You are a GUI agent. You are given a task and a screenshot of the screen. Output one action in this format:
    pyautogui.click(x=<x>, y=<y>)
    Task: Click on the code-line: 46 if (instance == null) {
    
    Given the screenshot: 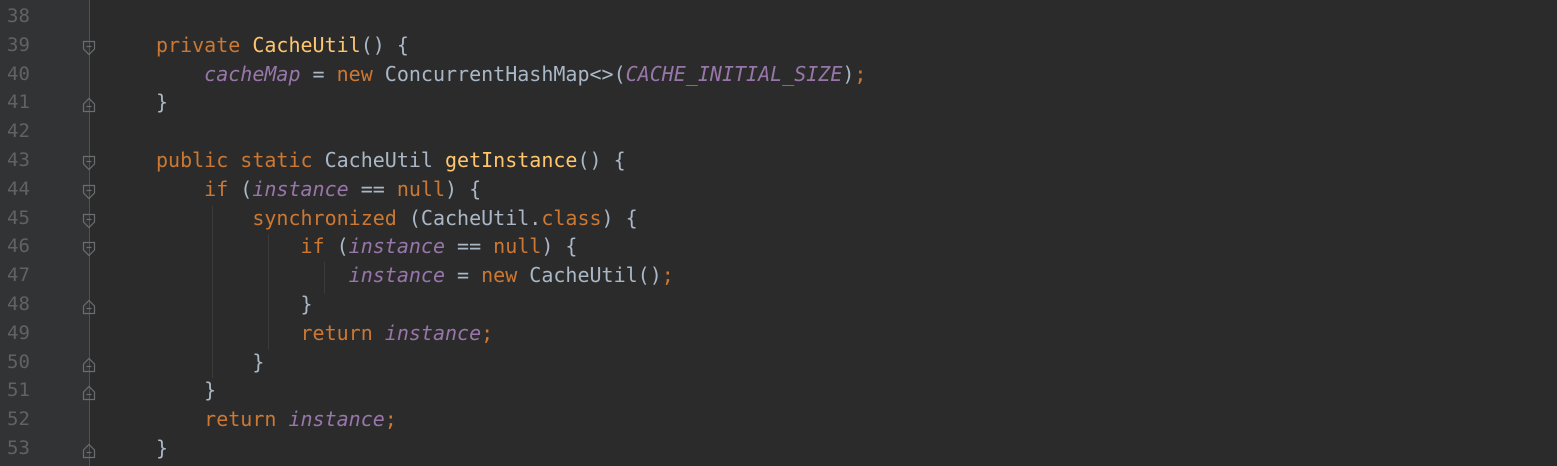 What is the action you would take?
    pyautogui.click(x=778, y=246)
    